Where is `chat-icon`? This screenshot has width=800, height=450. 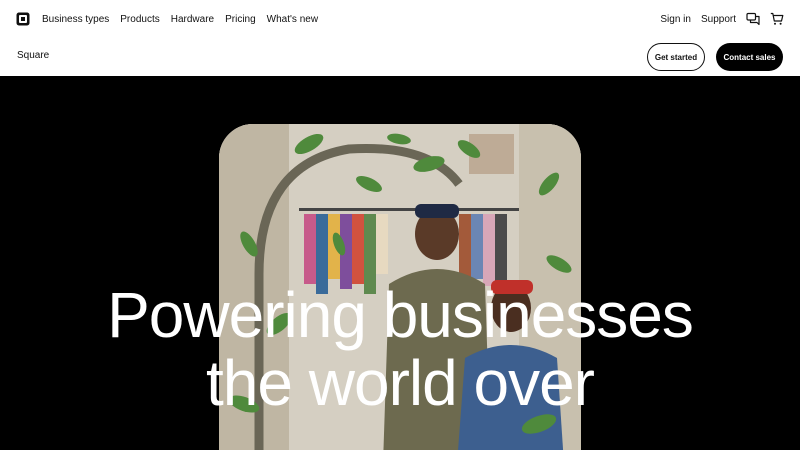 chat-icon is located at coordinates (753, 19).